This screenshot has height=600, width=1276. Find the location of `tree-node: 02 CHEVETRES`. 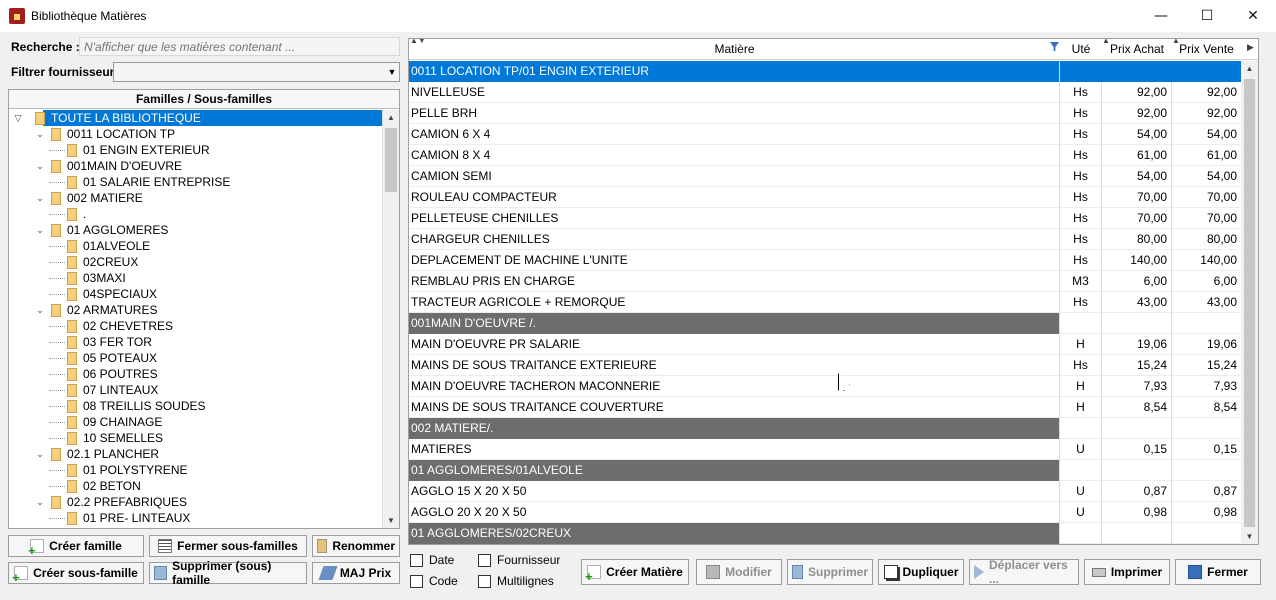

tree-node: 02 CHEVETRES is located at coordinates (196, 326).